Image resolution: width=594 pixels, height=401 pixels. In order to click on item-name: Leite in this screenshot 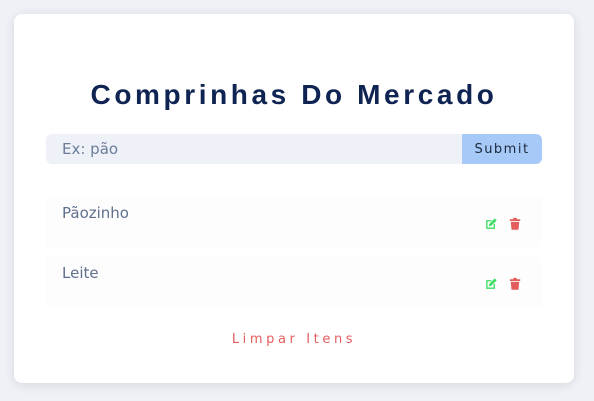, I will do `click(80, 273)`.